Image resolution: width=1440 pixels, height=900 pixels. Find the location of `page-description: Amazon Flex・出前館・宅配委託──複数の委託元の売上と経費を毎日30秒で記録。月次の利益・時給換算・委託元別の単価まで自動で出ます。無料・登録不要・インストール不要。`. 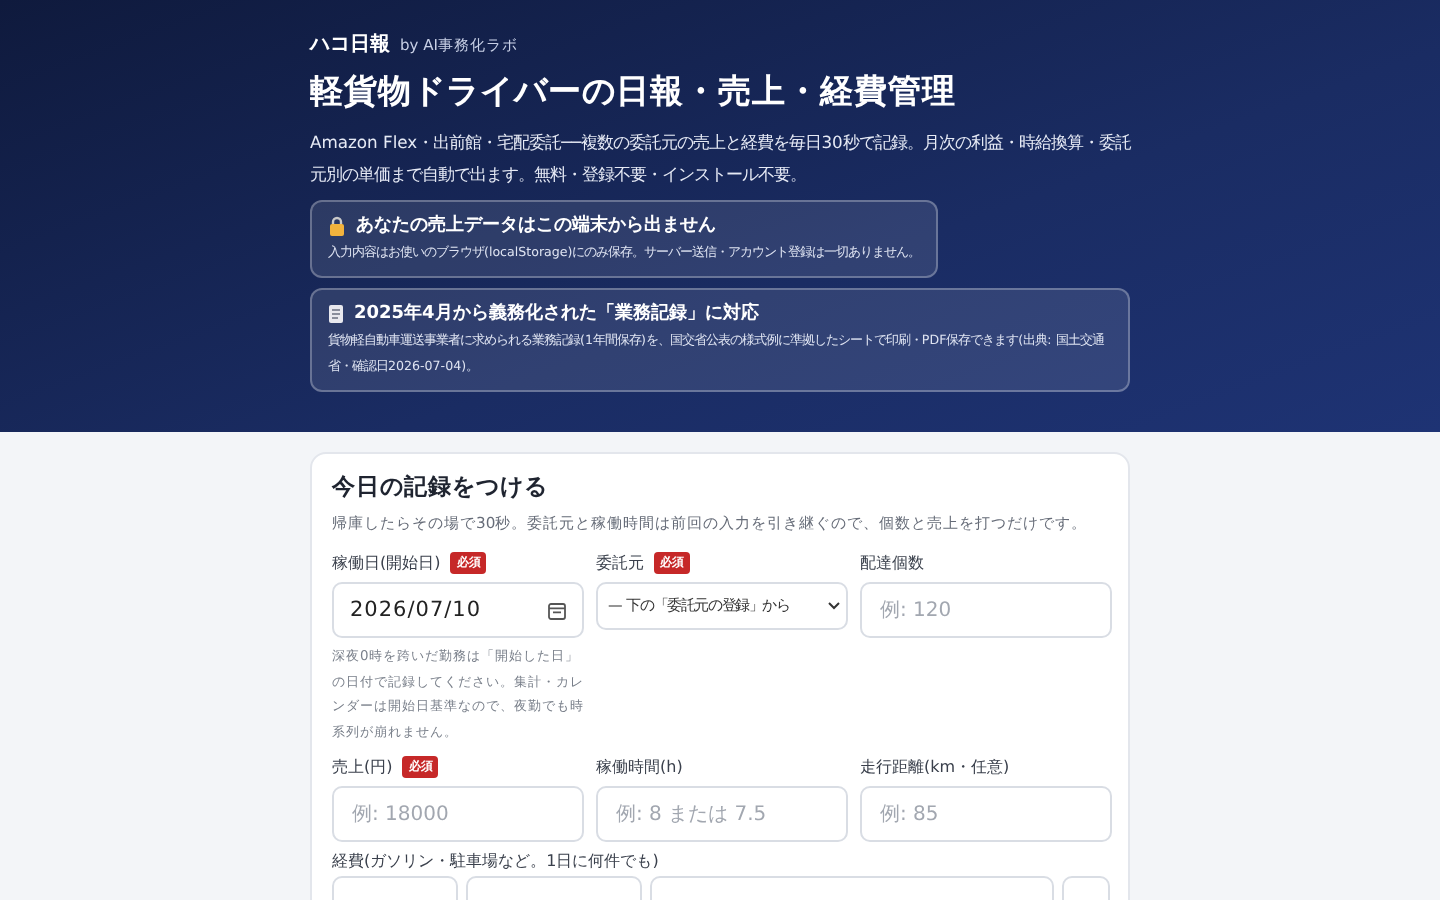

page-description: Amazon Flex・出前館・宅配委託──複数の委託元の売上と経費を毎日30秒で記録。月次の利益・時給換算・委託元別の単価まで自動で出ます。無料・登録不要・インストール不要。 is located at coordinates (721, 159).